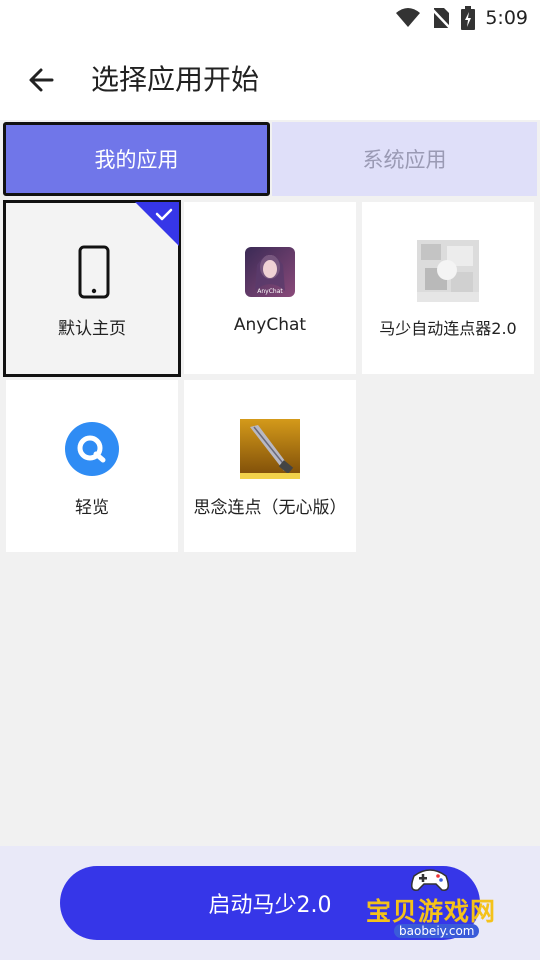 This screenshot has width=540, height=960. Describe the element at coordinates (506, 18) in the screenshot. I see `status-time: 5:09` at that location.